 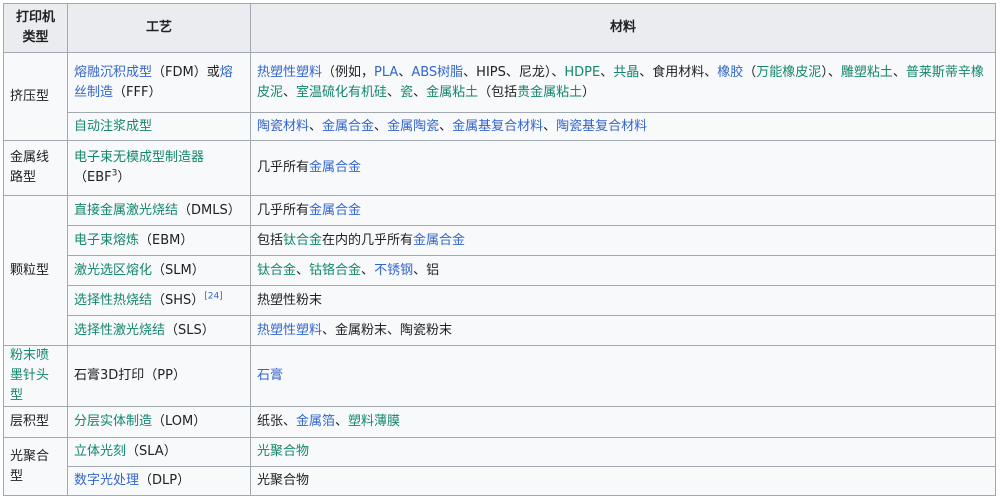 I want to click on process-cell: 立体光刻（SLA）, so click(x=159, y=452).